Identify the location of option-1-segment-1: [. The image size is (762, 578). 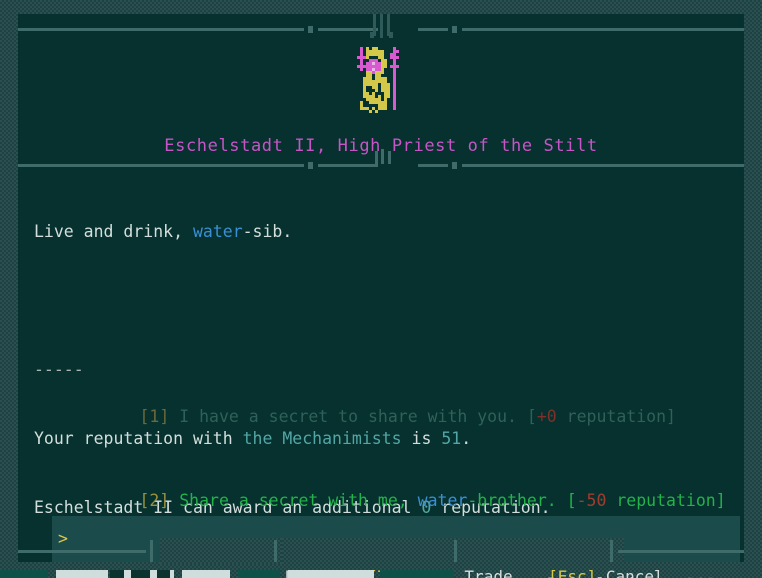
(531, 416).